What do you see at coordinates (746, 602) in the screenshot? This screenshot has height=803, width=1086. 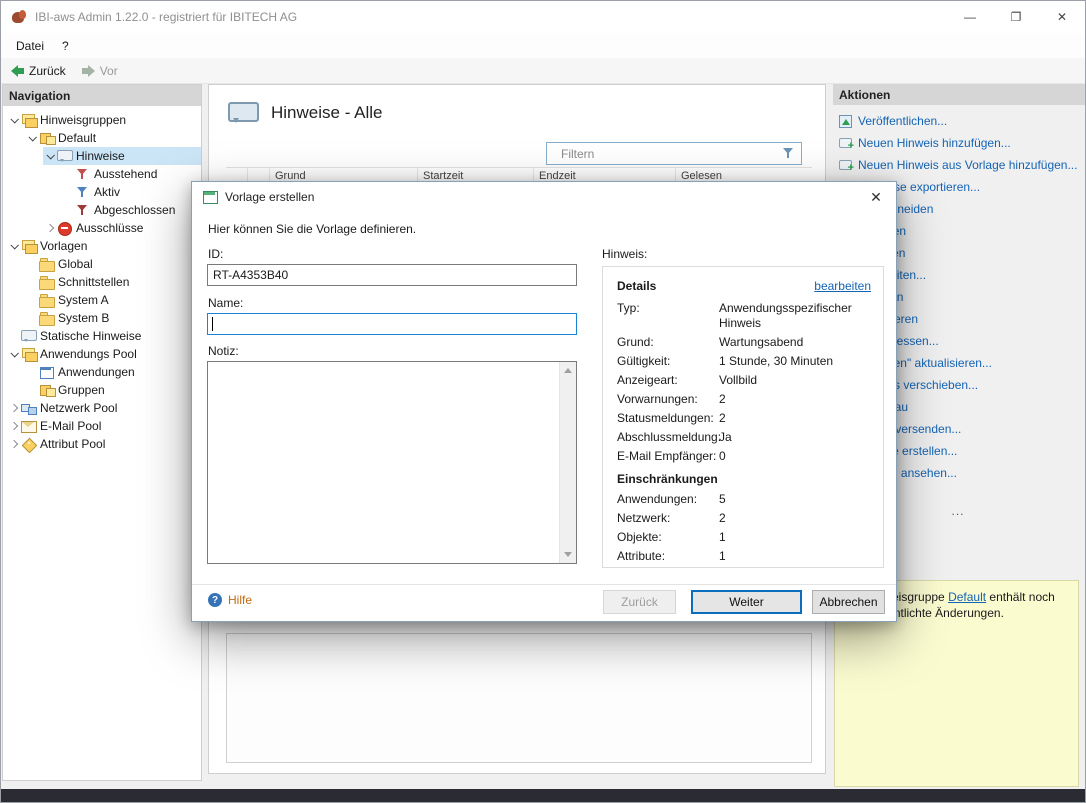 I see `weiter-button: Weiter` at bounding box center [746, 602].